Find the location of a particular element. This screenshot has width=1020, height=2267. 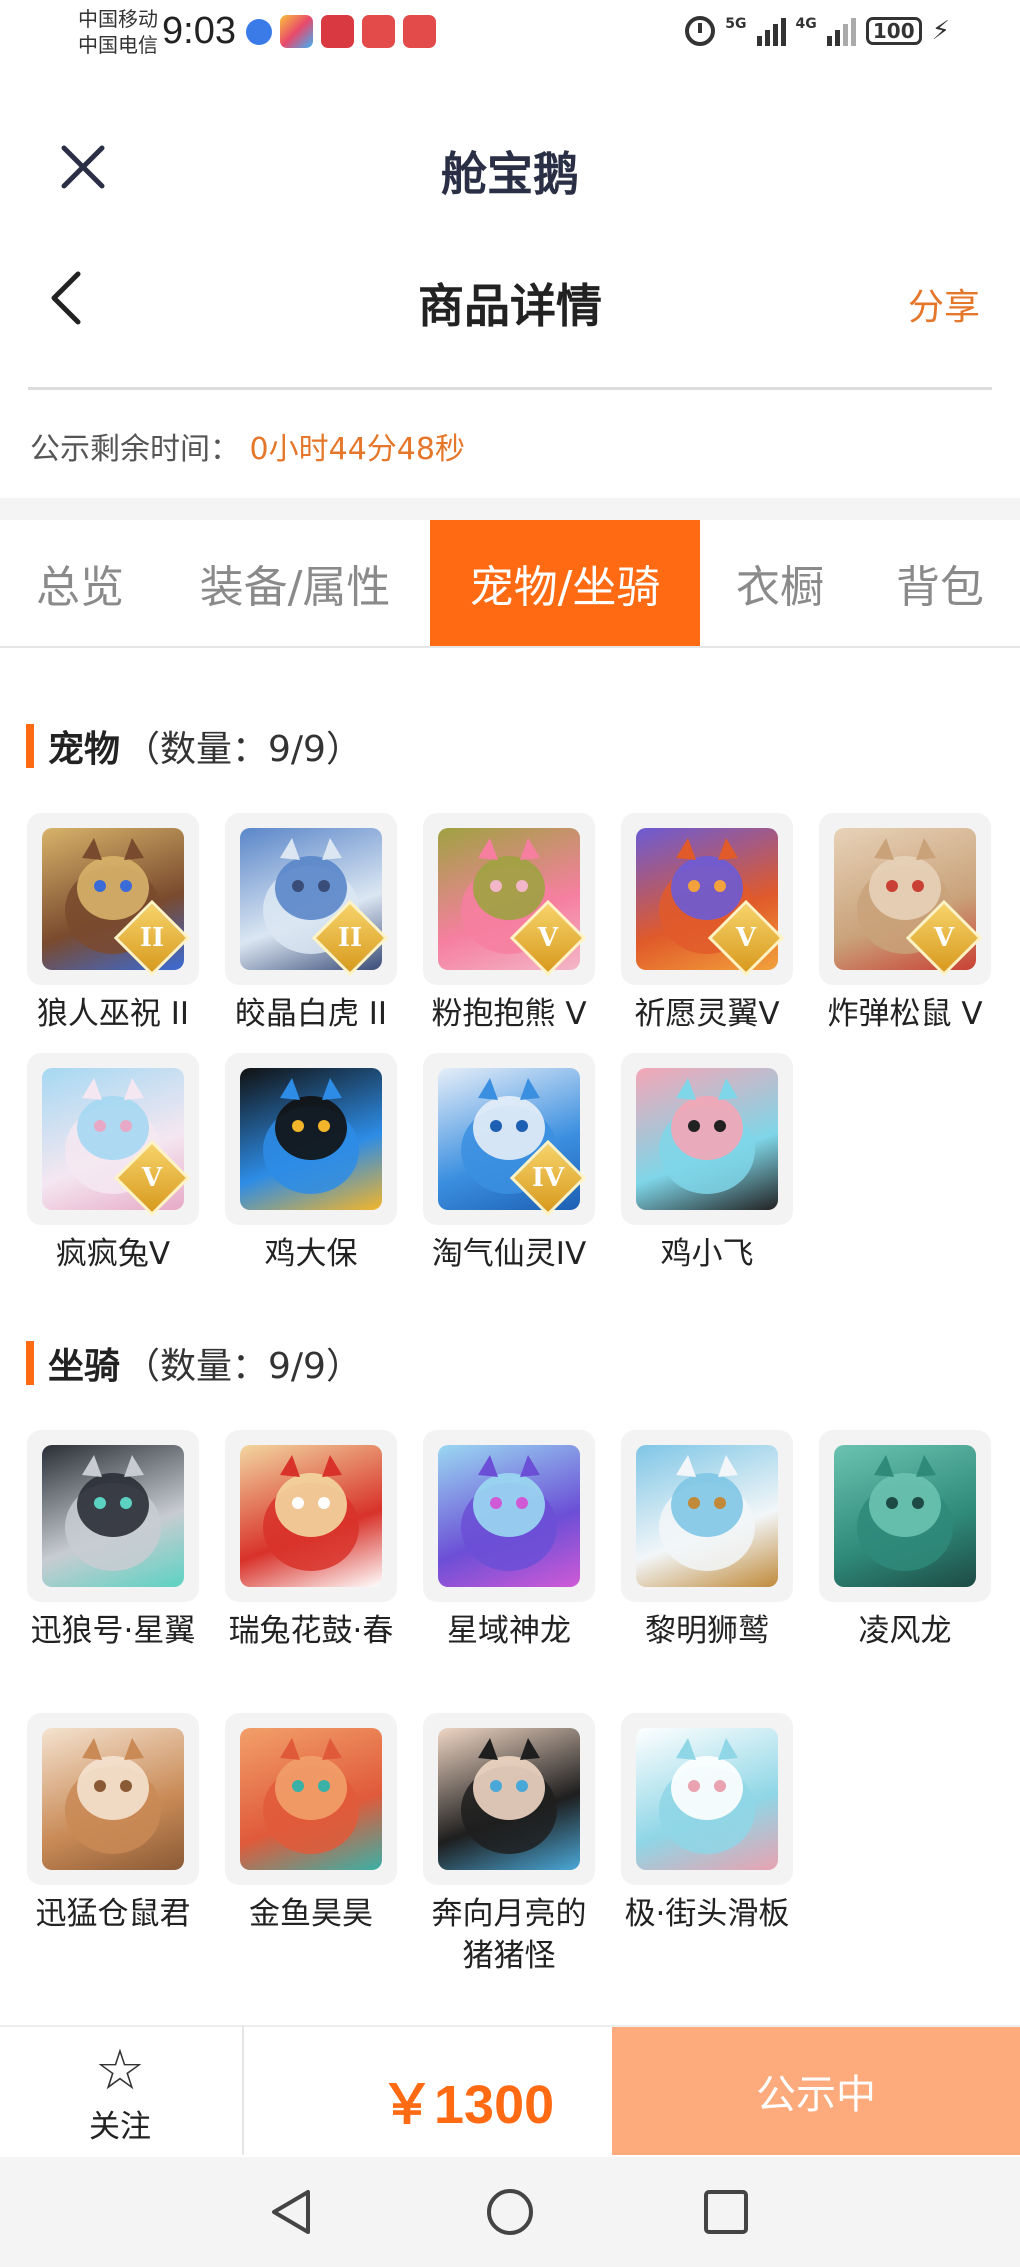

recent-apps-icon is located at coordinates (726, 2212).